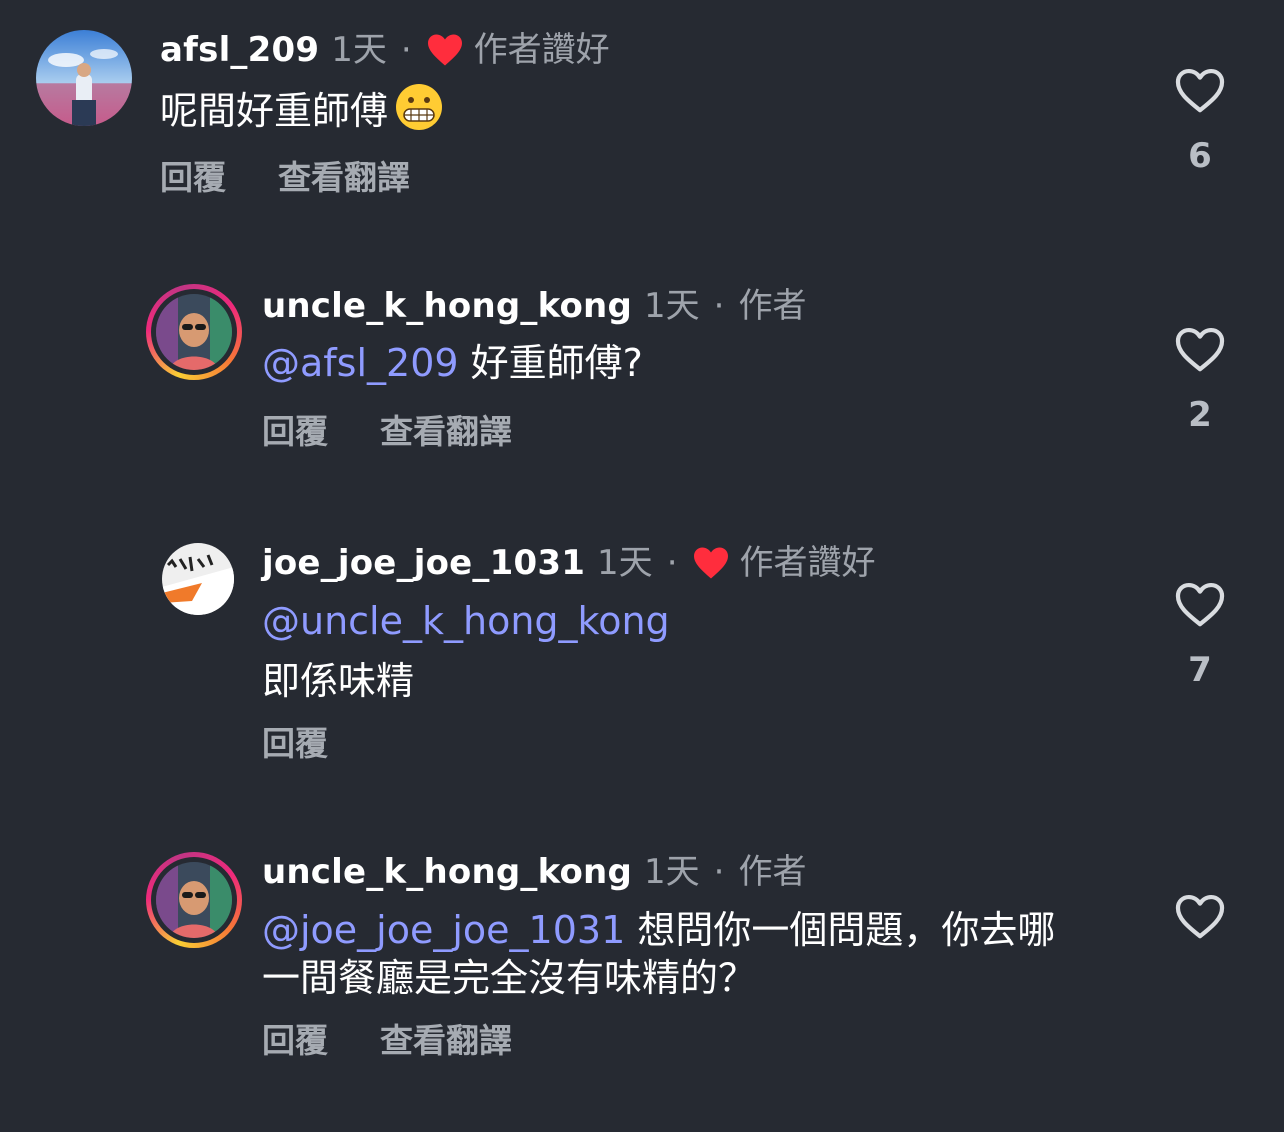  I want to click on comment-text-line-1: 想問你一個問題，你去哪, so click(840, 930).